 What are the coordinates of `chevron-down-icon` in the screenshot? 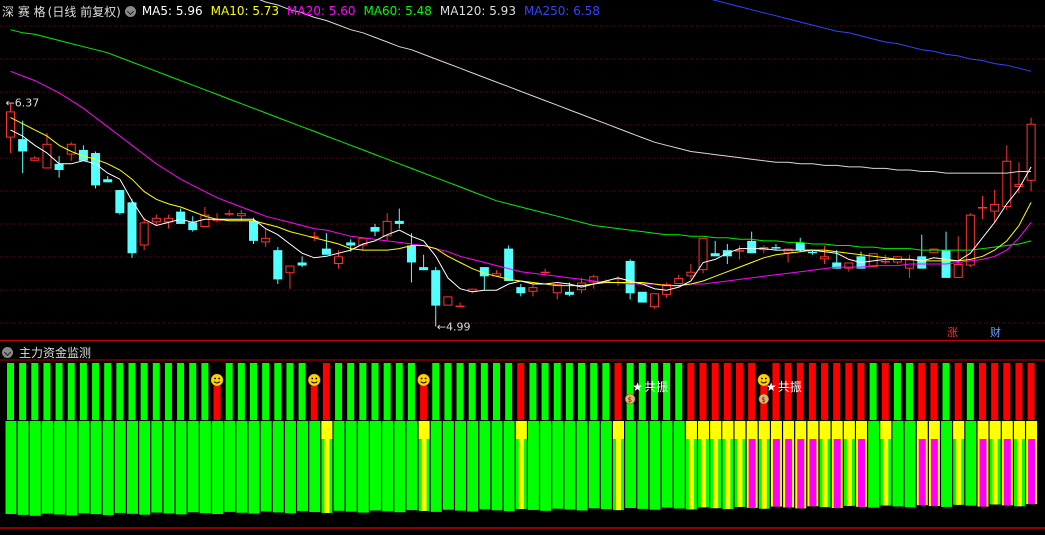 It's located at (7, 352).